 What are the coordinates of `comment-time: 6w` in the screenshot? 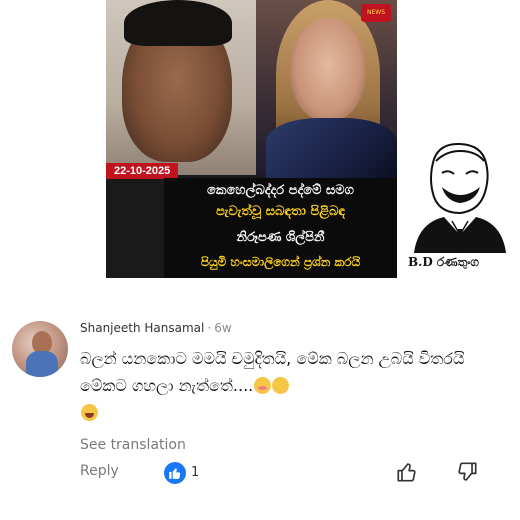 It's located at (222, 328).